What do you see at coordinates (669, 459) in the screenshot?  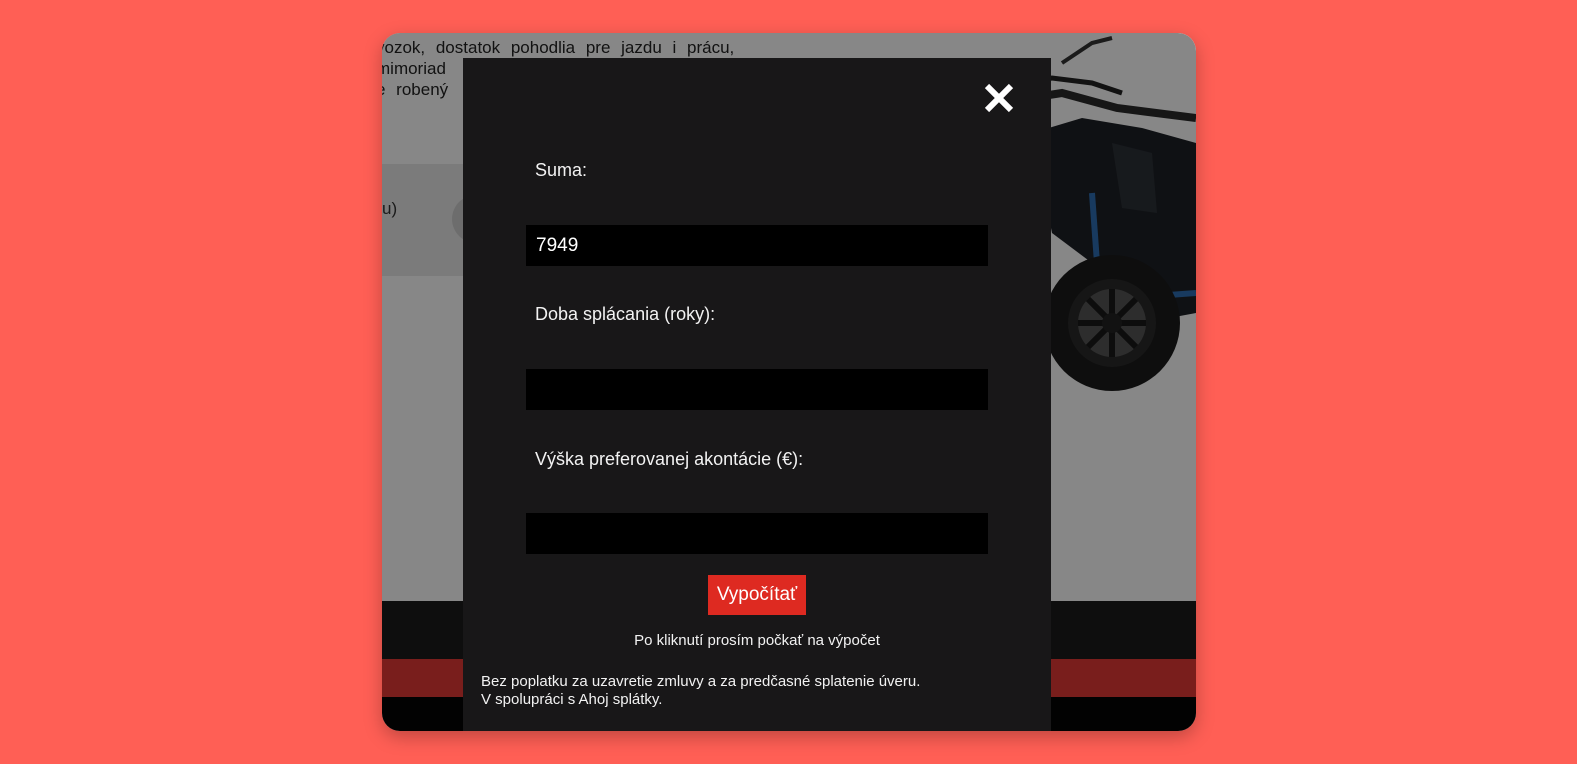 I see `down-payment-label: Výška preferovanej akontácie (€):` at bounding box center [669, 459].